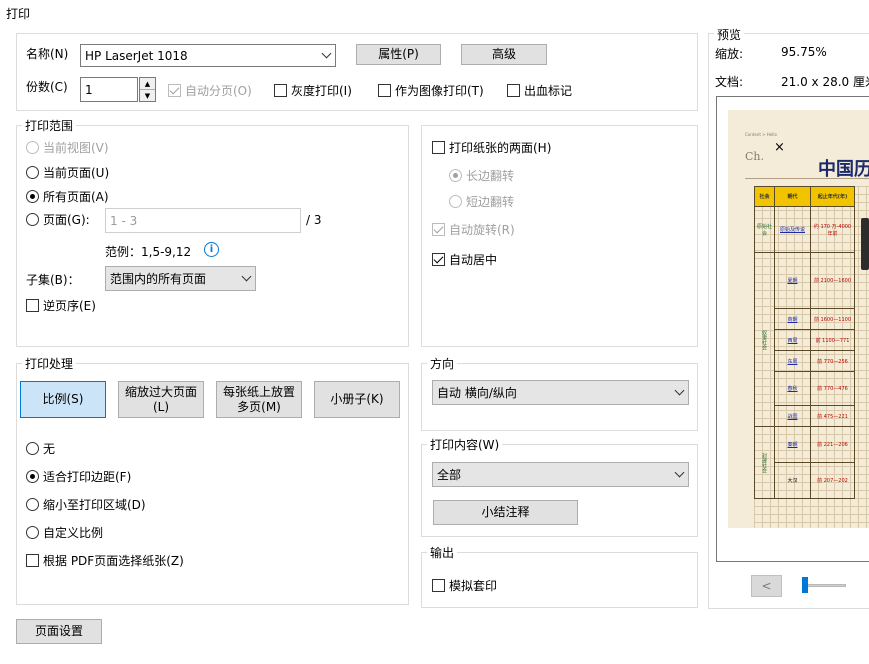  I want to click on auto-rotate-checkbox: 自动旋转(R), so click(473, 229).